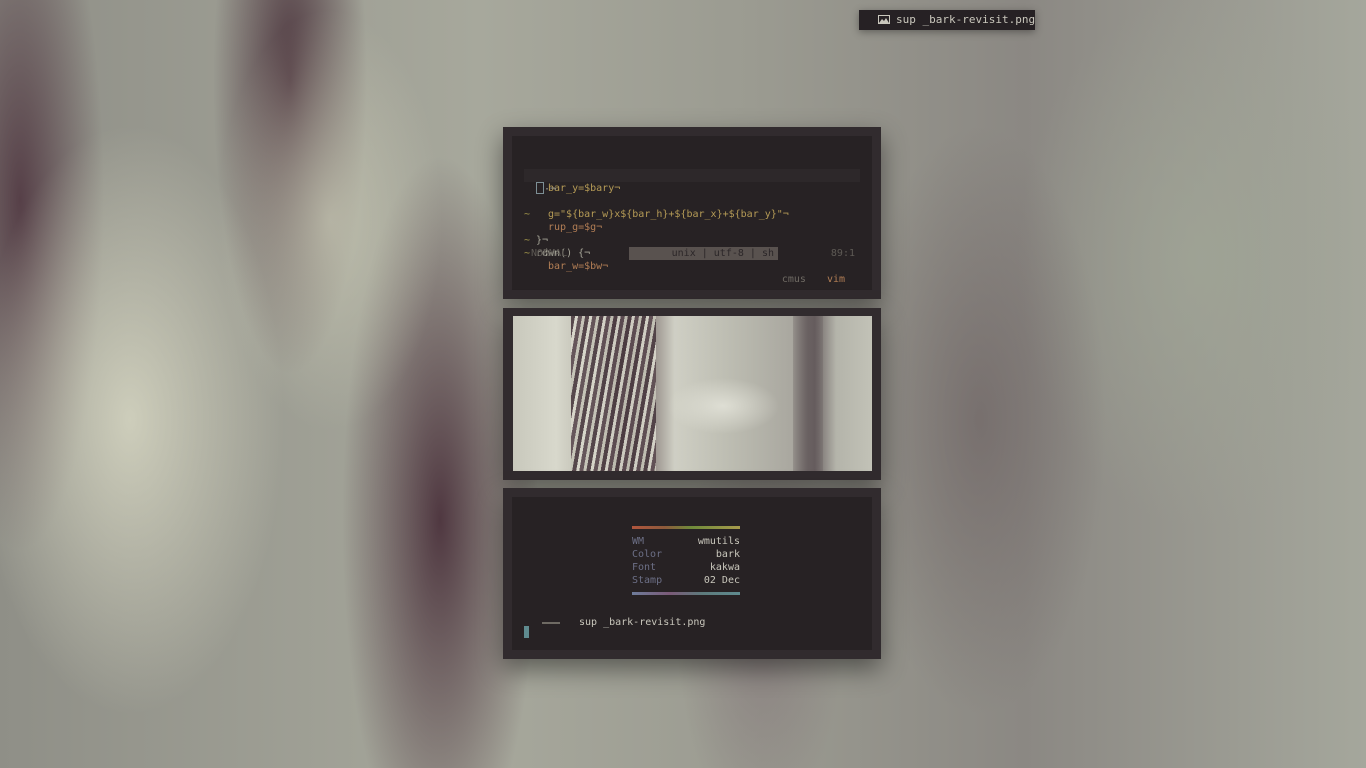 This screenshot has height=768, width=1366. I want to click on info-value: wmutils, so click(718, 541).